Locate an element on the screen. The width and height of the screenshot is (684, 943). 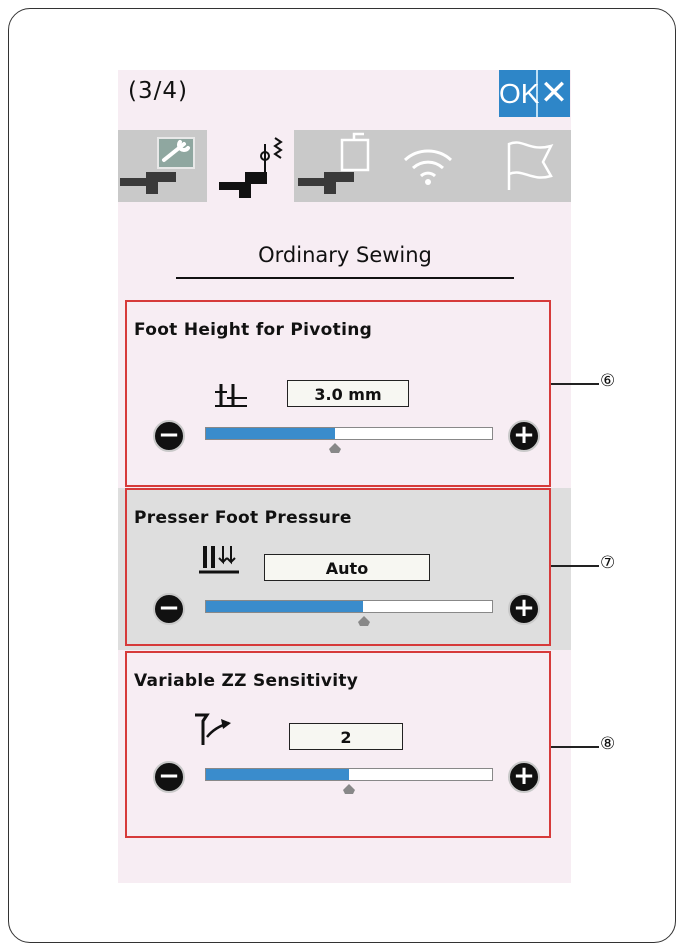
value-display: Auto is located at coordinates (347, 567).